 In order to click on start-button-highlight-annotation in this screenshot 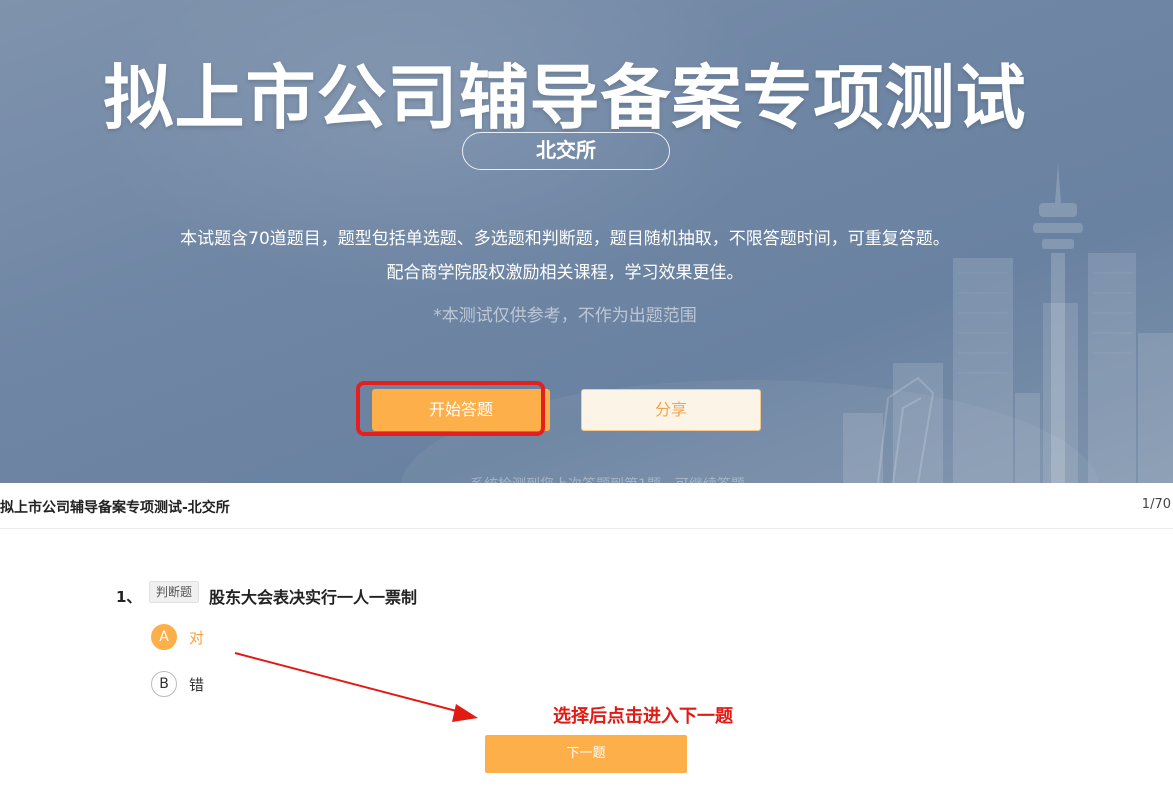, I will do `click(450, 408)`.